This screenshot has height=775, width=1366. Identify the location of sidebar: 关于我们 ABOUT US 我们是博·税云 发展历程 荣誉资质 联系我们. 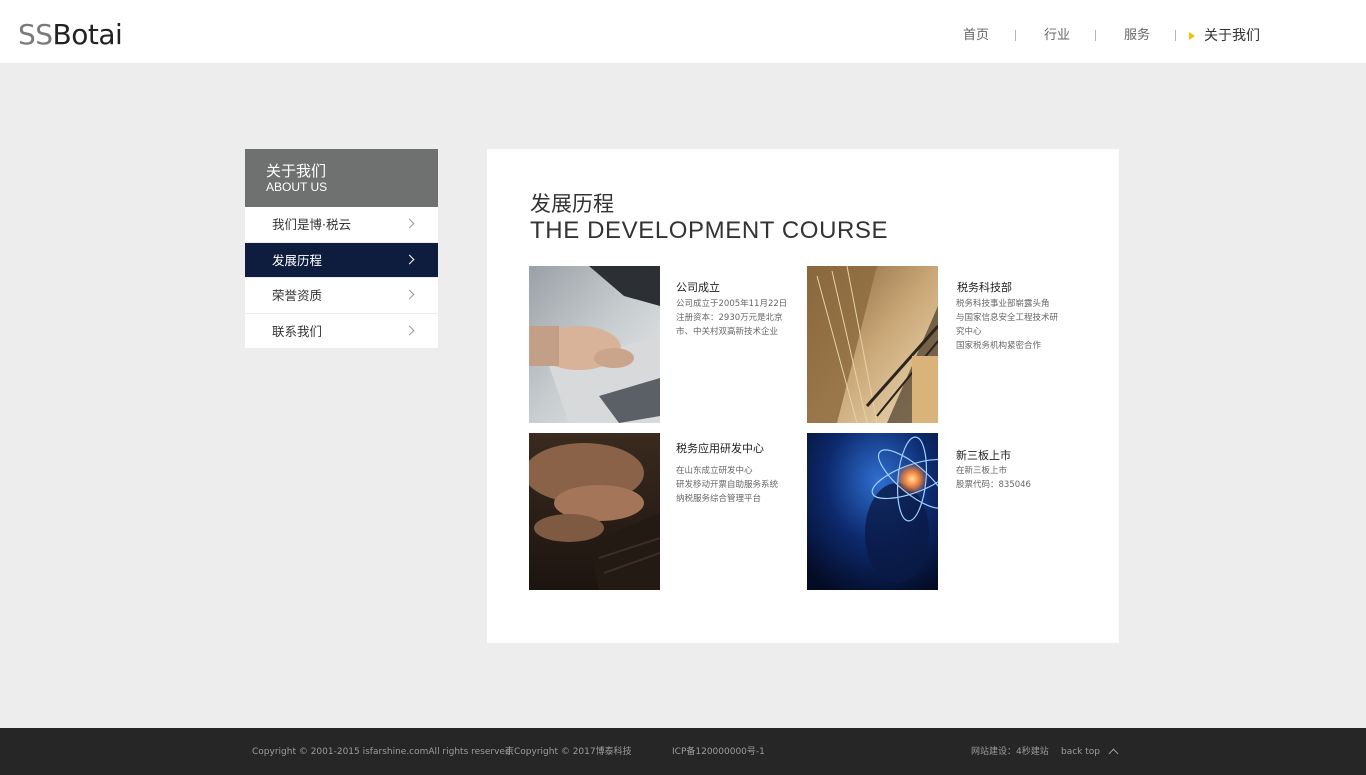
(341, 249).